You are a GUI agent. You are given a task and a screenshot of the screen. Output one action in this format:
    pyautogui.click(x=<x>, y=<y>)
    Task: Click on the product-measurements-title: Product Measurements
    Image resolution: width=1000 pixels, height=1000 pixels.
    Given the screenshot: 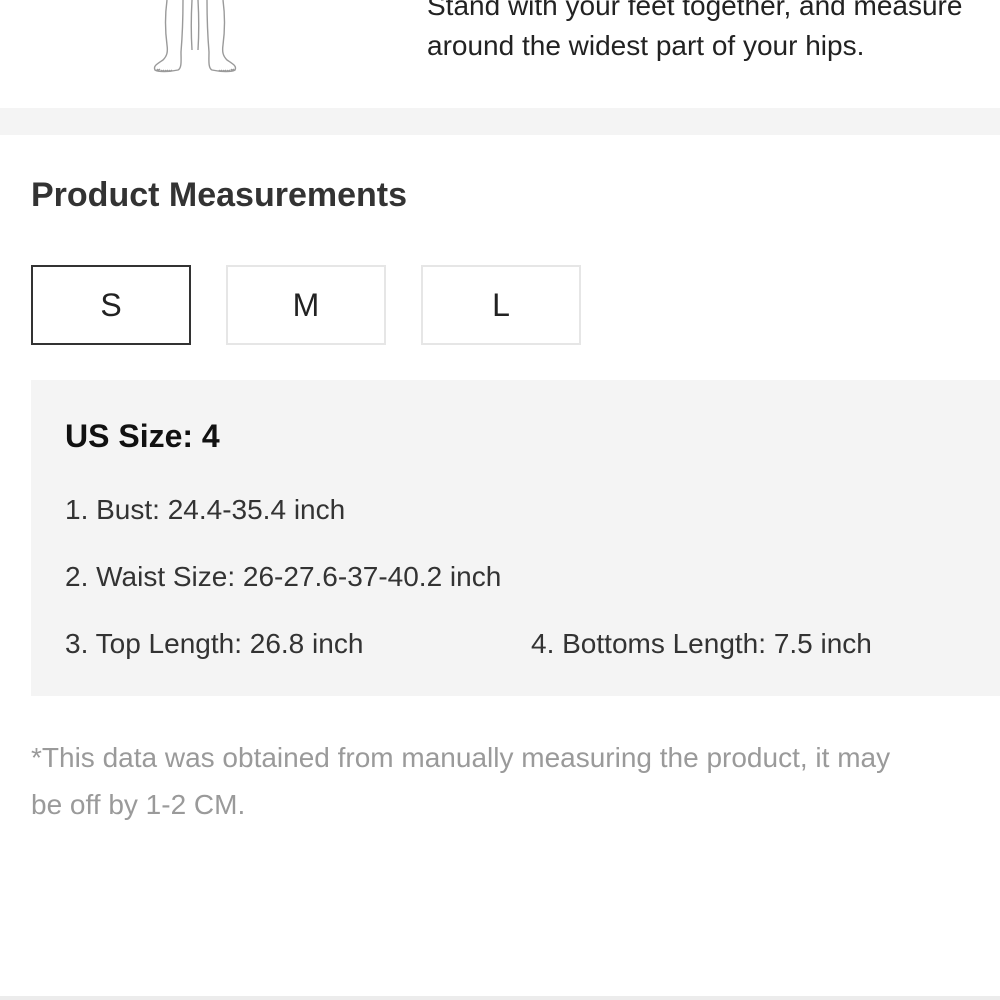 What is the action you would take?
    pyautogui.click(x=219, y=195)
    